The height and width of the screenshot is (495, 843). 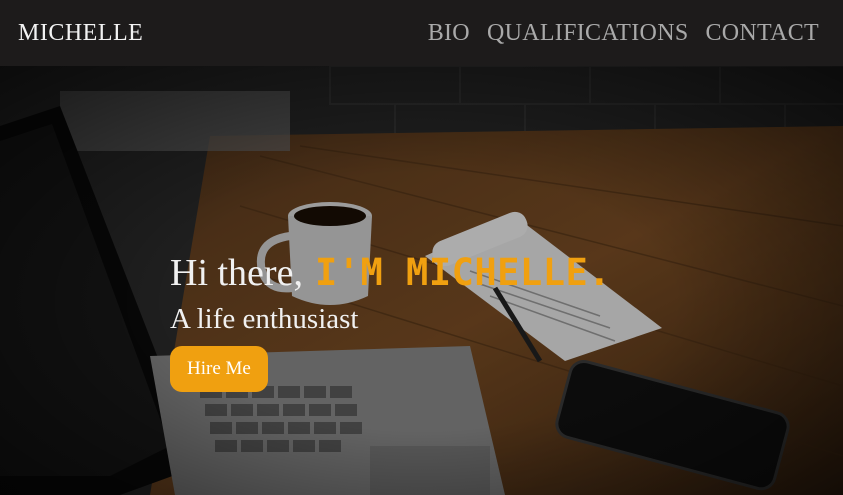 What do you see at coordinates (762, 33) in the screenshot?
I see `nav-link-contact: CONTACT` at bounding box center [762, 33].